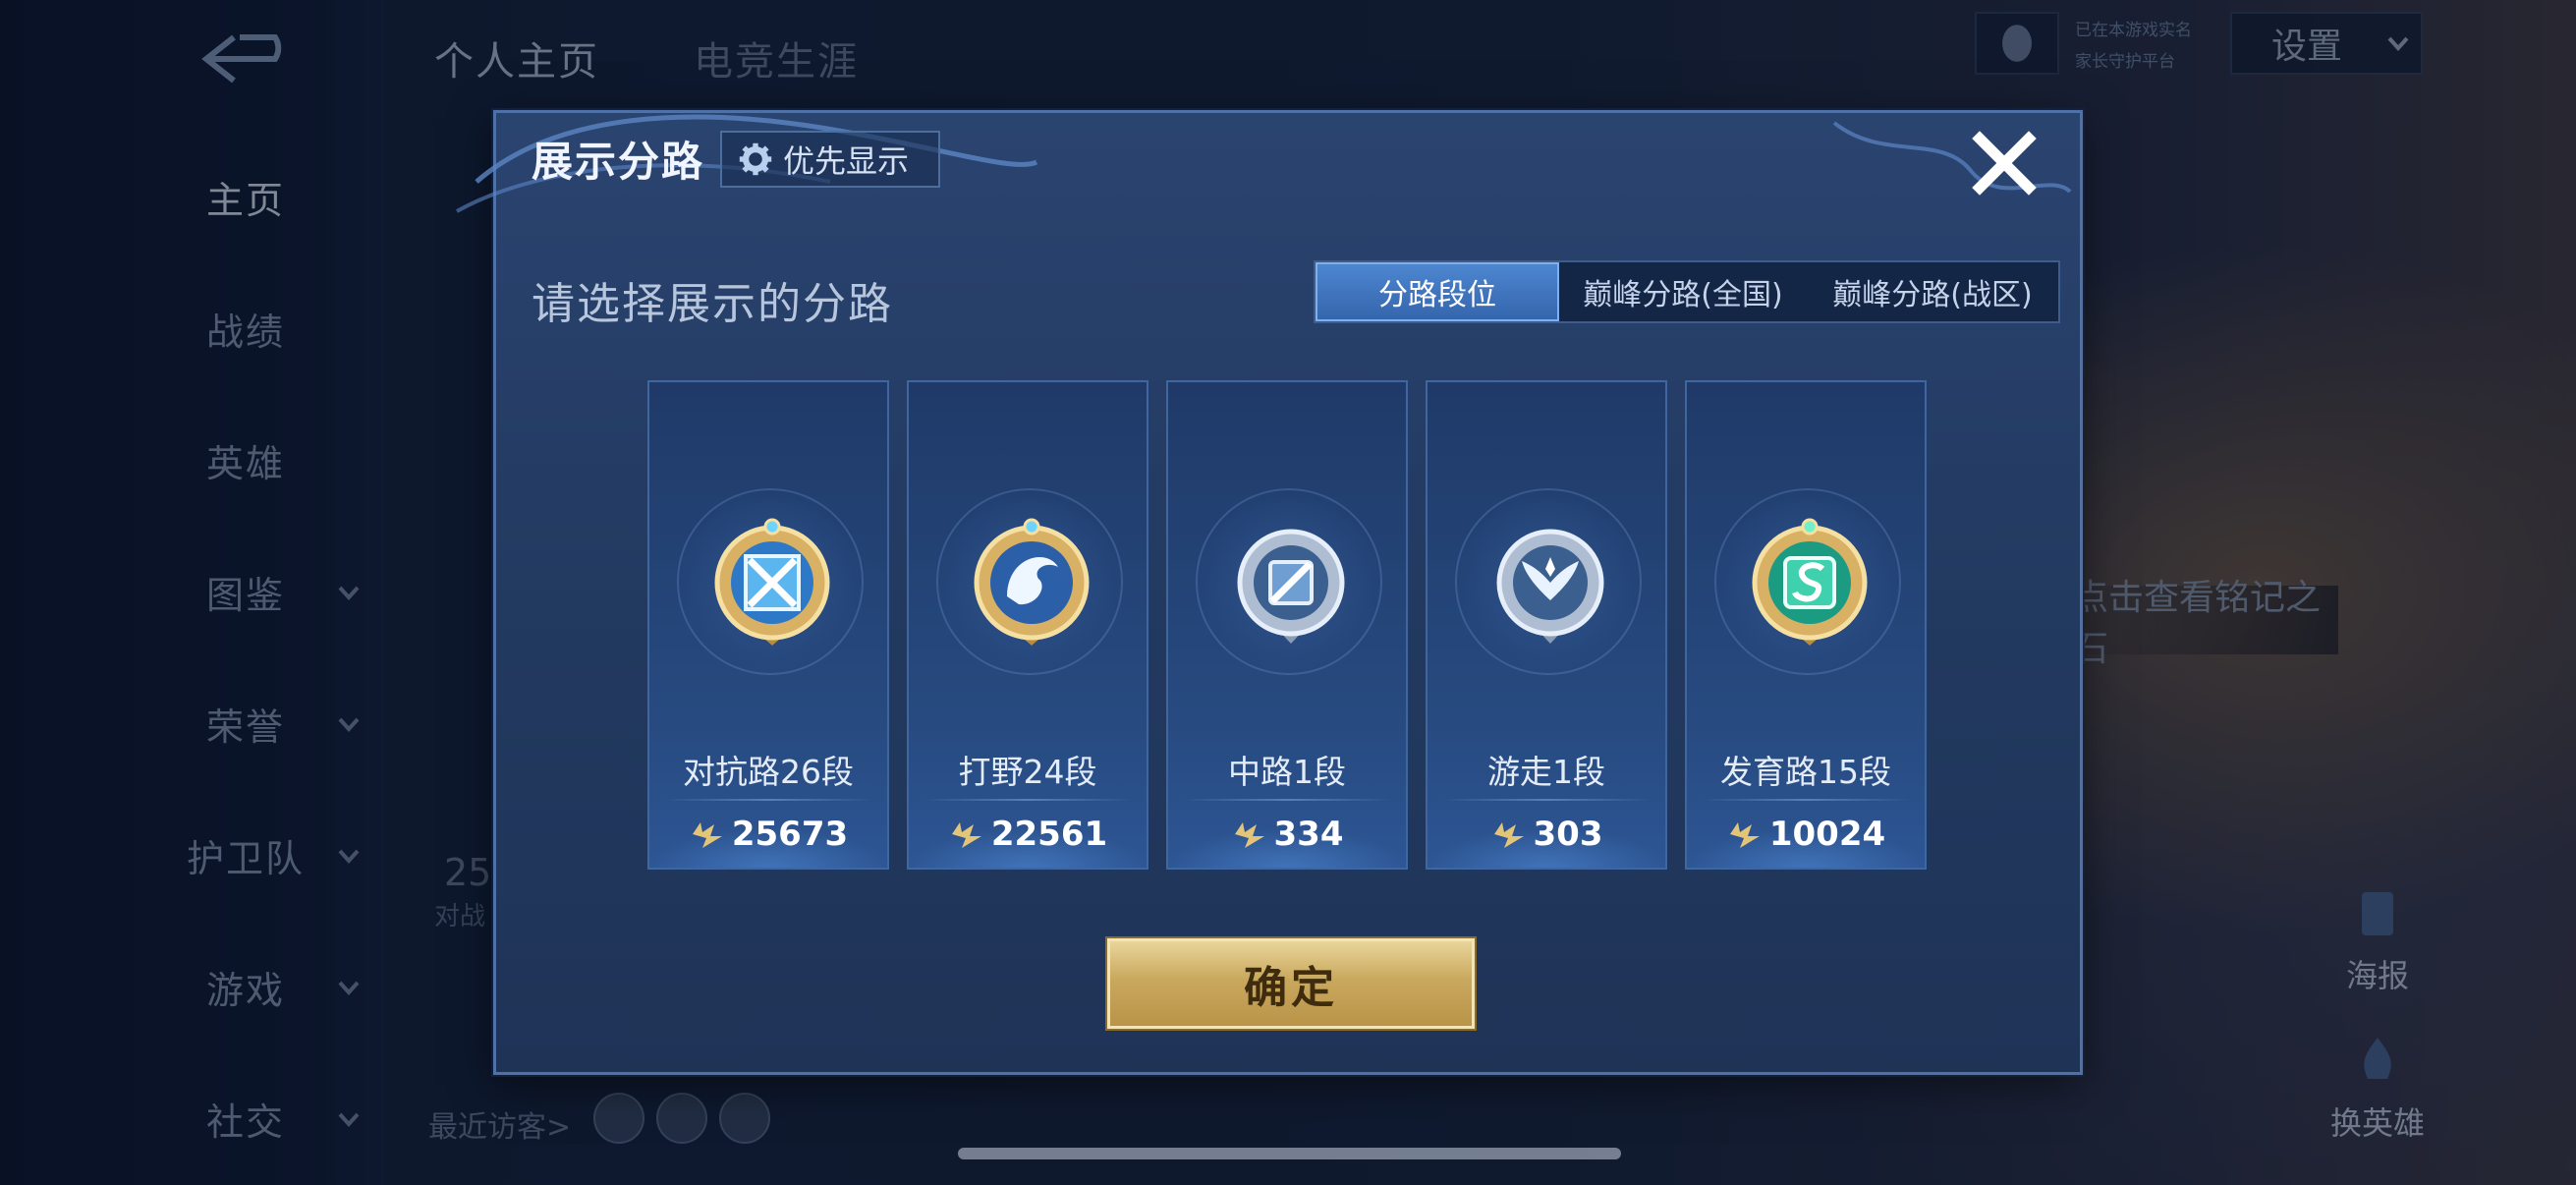 The height and width of the screenshot is (1185, 2576). I want to click on confirm-button: 确定, so click(1291, 984).